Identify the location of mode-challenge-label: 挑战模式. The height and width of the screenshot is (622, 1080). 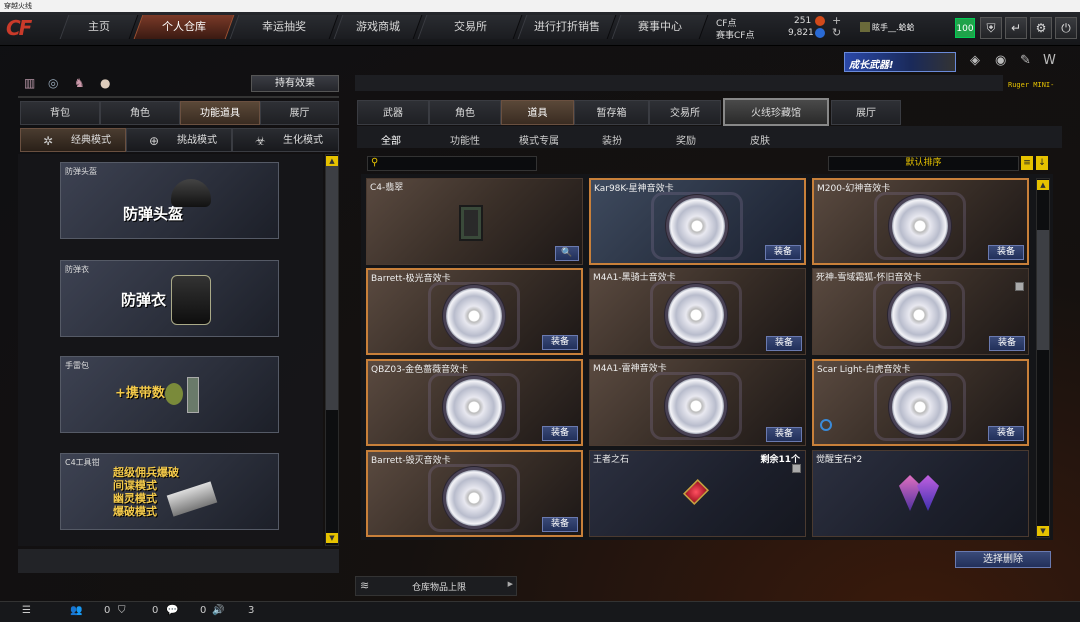
(197, 140).